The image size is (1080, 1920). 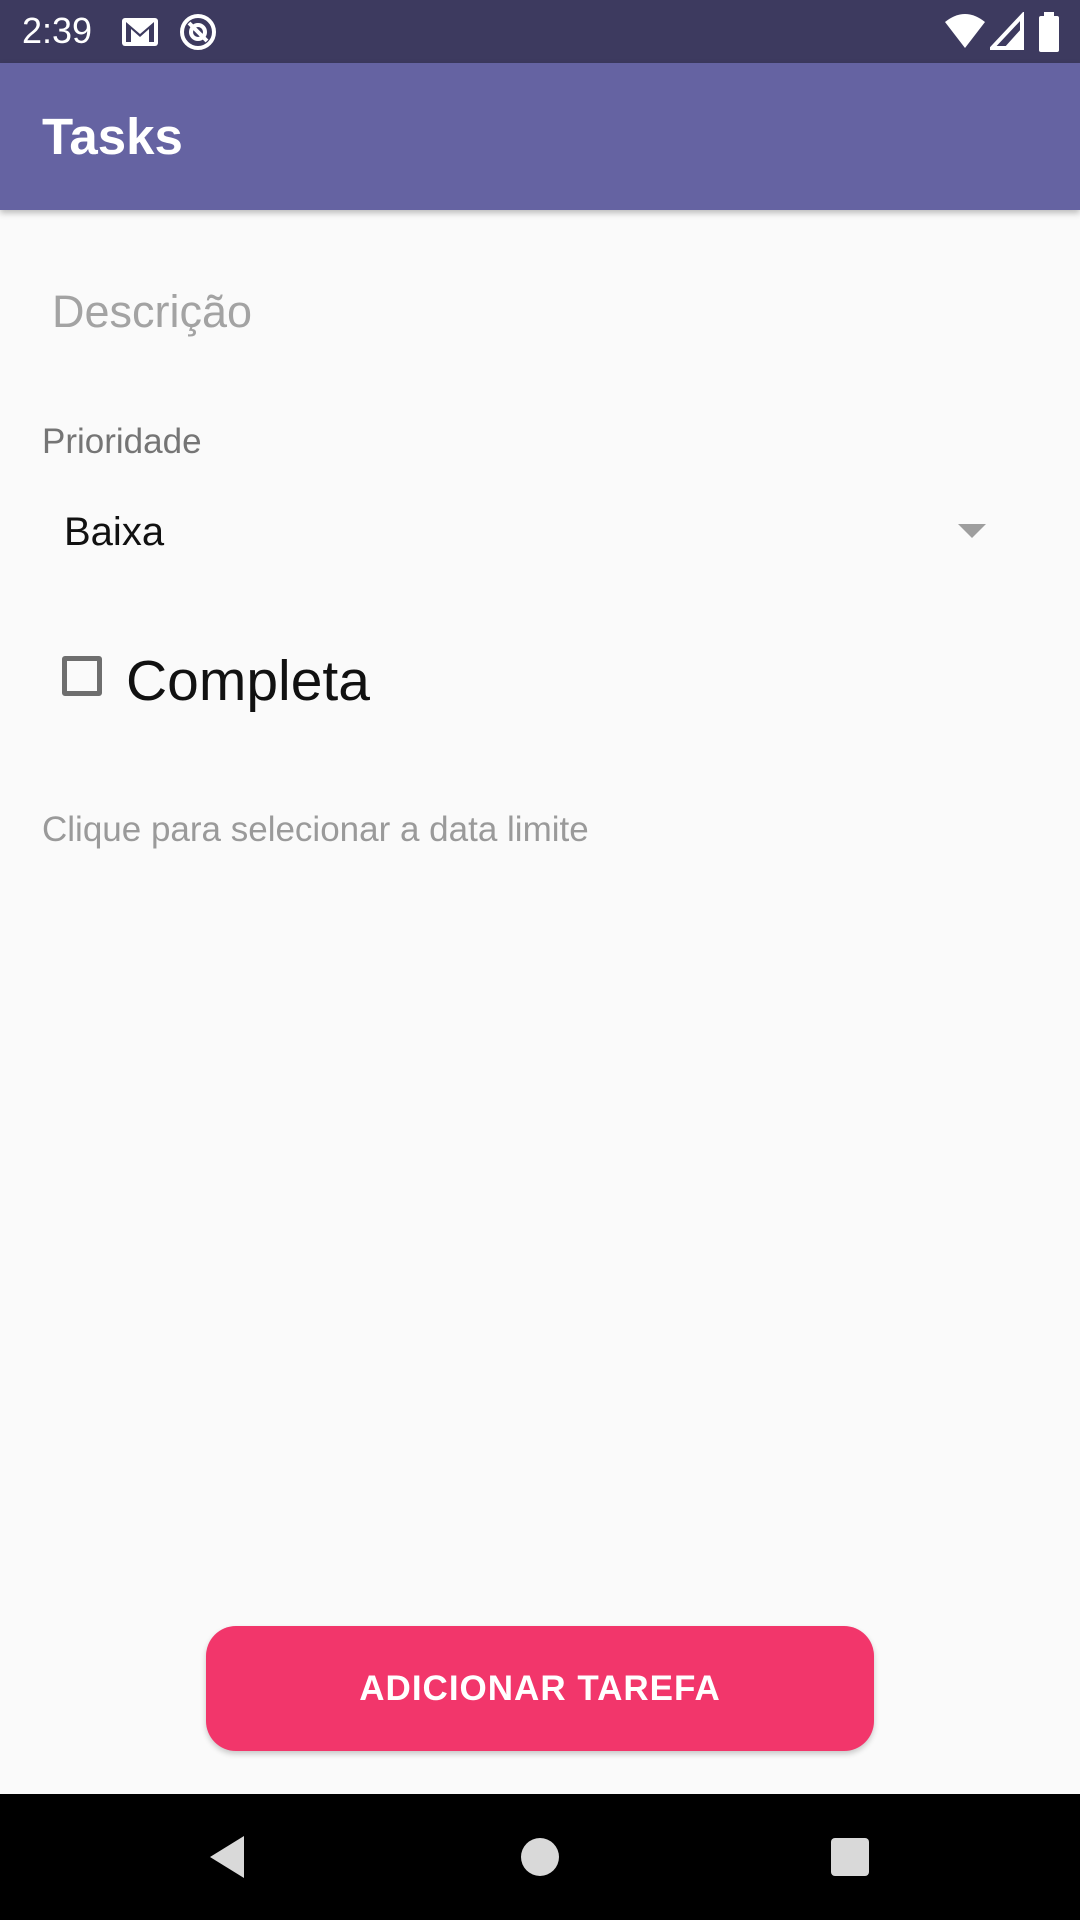 I want to click on status-time: 2:39, so click(x=57, y=30).